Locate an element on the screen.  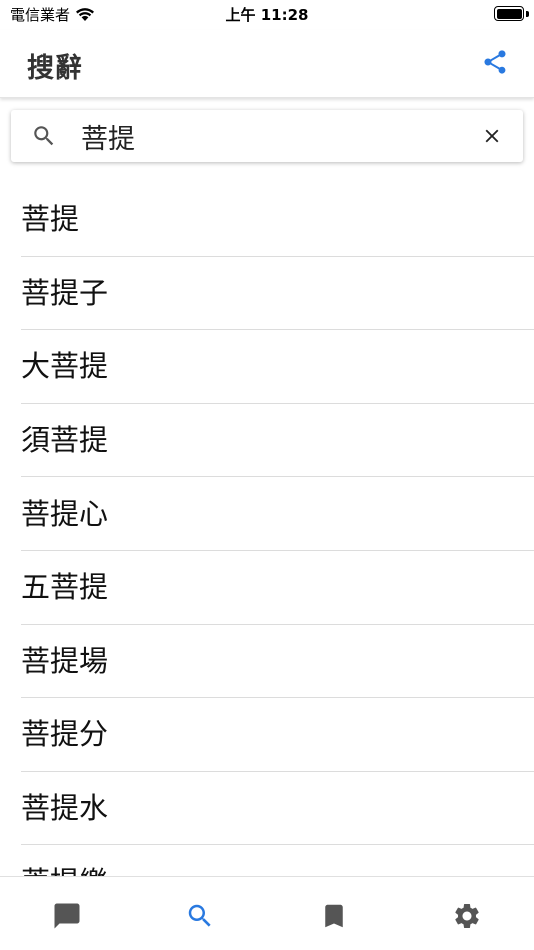
list-item: 菩提心 is located at coordinates (277, 514).